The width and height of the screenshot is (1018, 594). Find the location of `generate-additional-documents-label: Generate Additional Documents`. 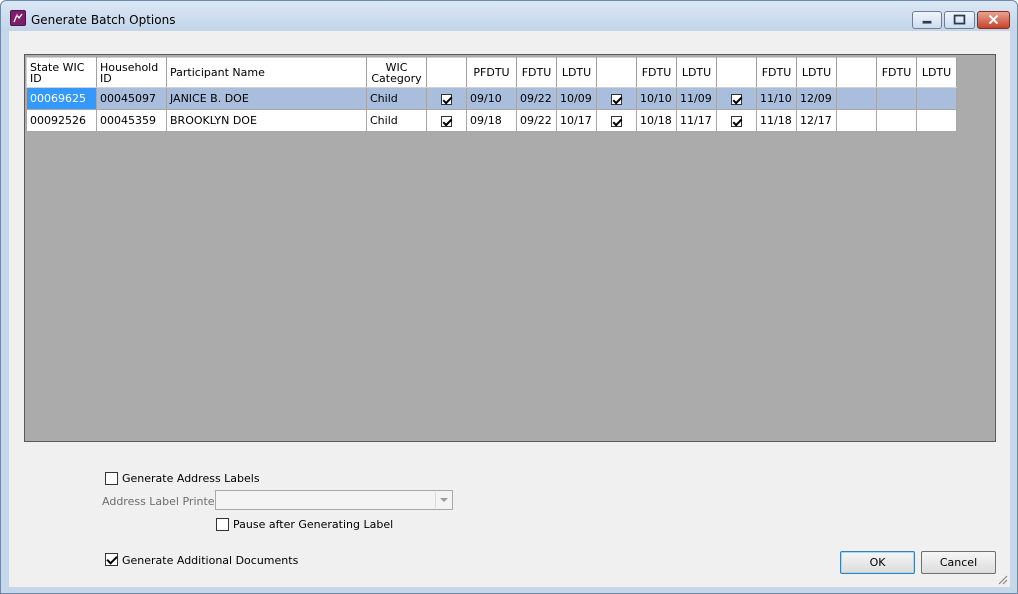

generate-additional-documents-label: Generate Additional Documents is located at coordinates (210, 560).